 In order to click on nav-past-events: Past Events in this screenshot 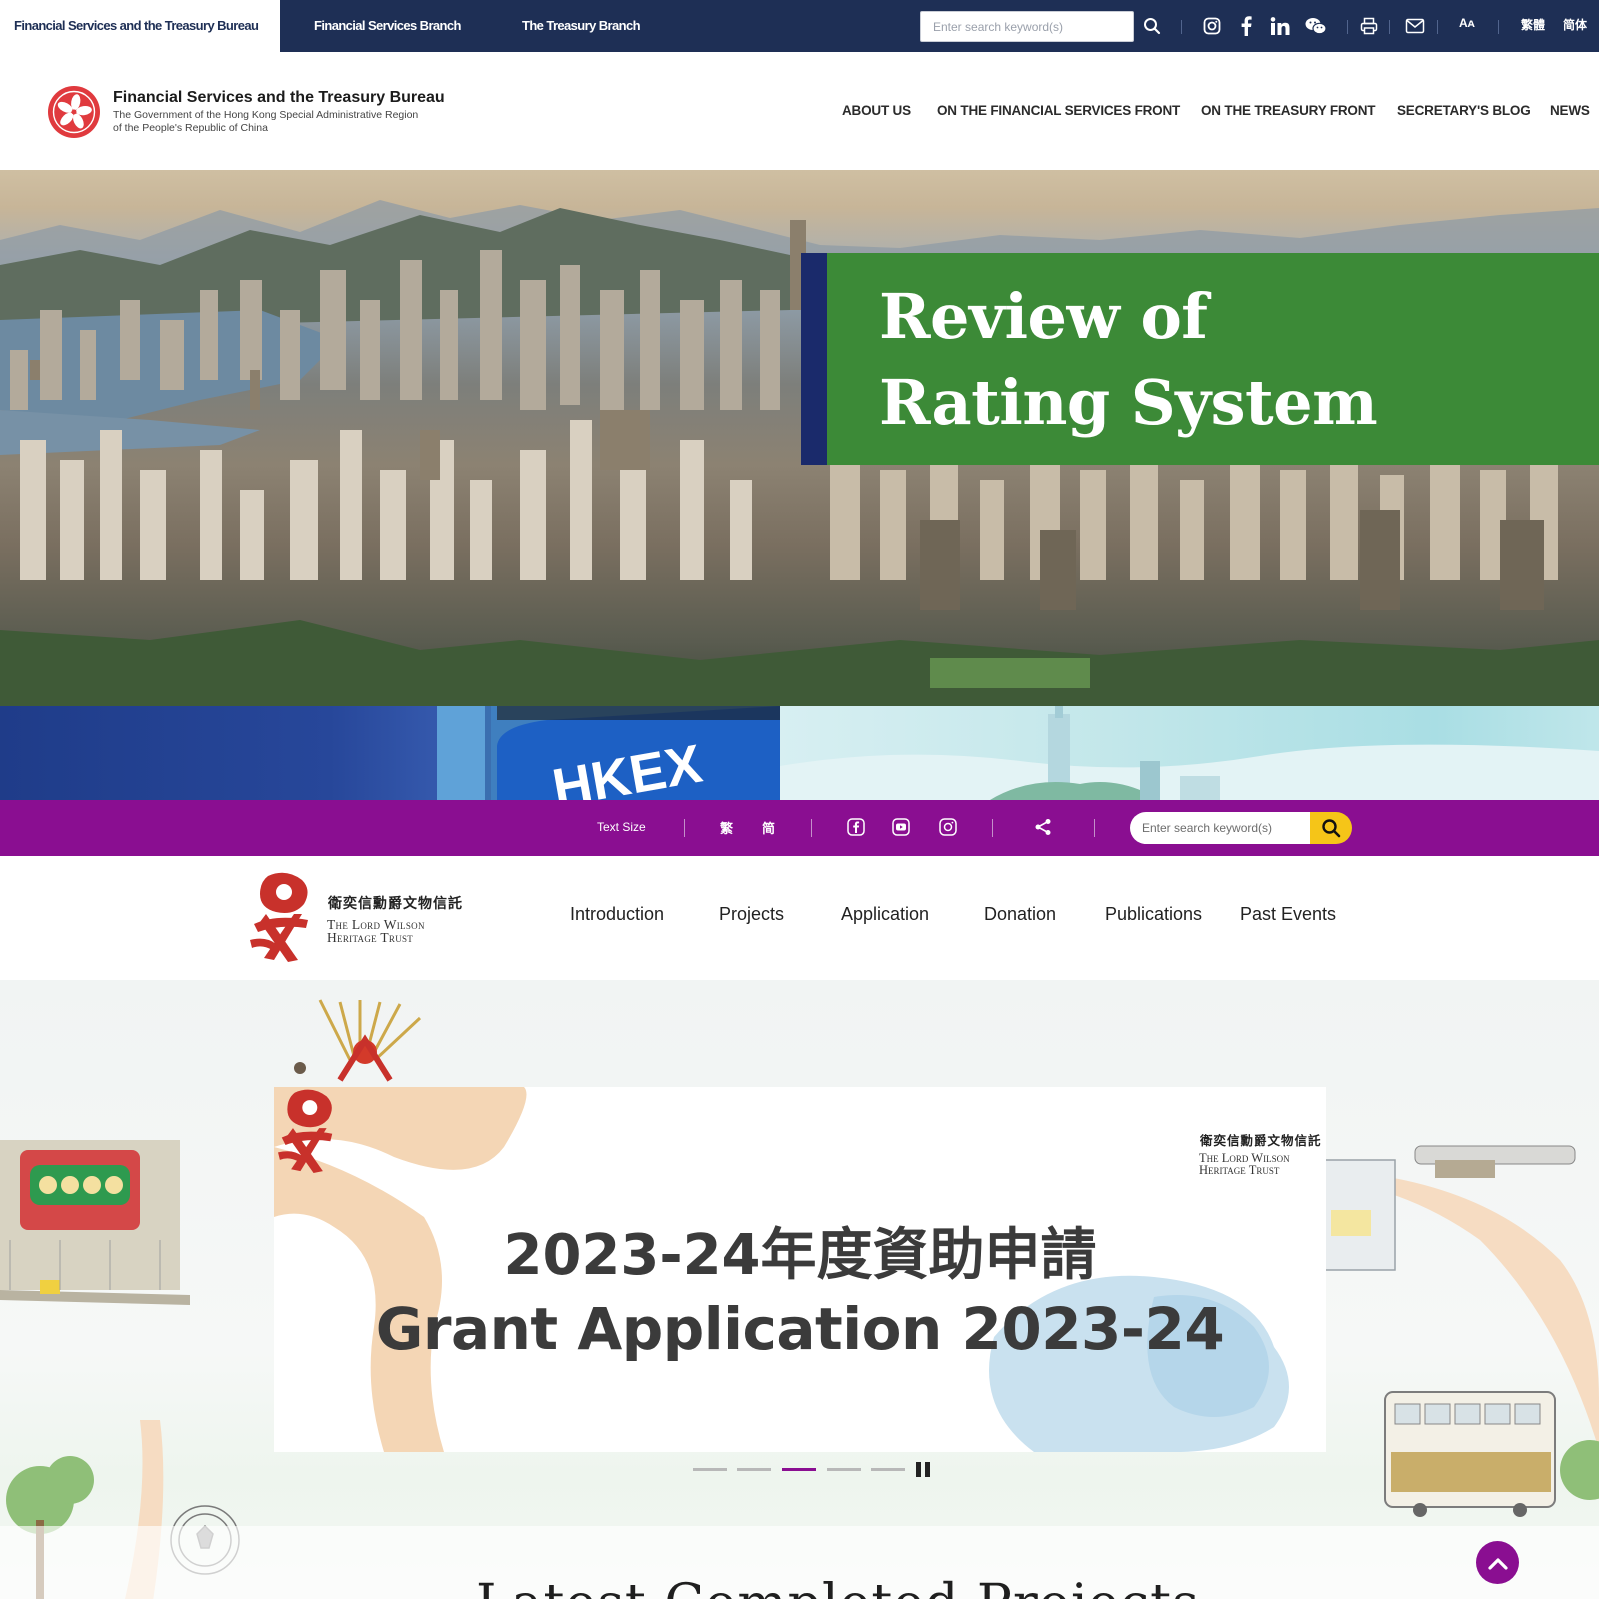, I will do `click(1288, 914)`.